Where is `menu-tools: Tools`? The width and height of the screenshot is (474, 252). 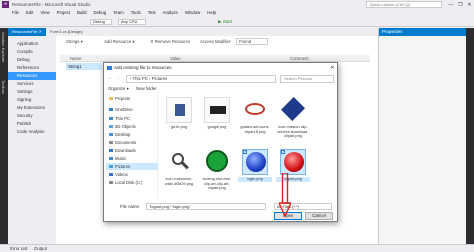
menu-tools: Tools is located at coordinates (136, 12).